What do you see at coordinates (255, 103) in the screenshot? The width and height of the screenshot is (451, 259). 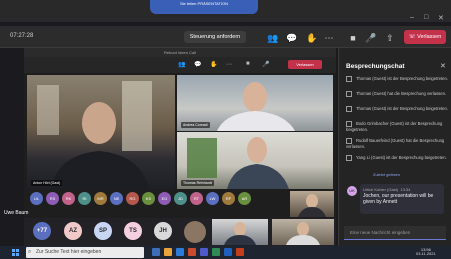 I see `video-tile-top-right: Andrea Conradi` at bounding box center [255, 103].